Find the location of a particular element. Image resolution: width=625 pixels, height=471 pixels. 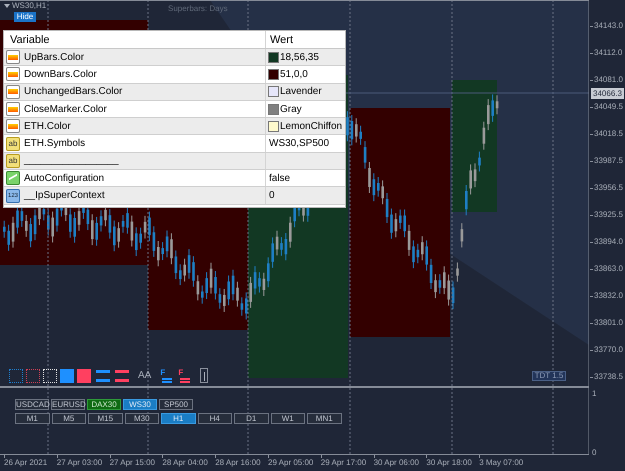

property-name: UpBars.Color is located at coordinates (54, 57).